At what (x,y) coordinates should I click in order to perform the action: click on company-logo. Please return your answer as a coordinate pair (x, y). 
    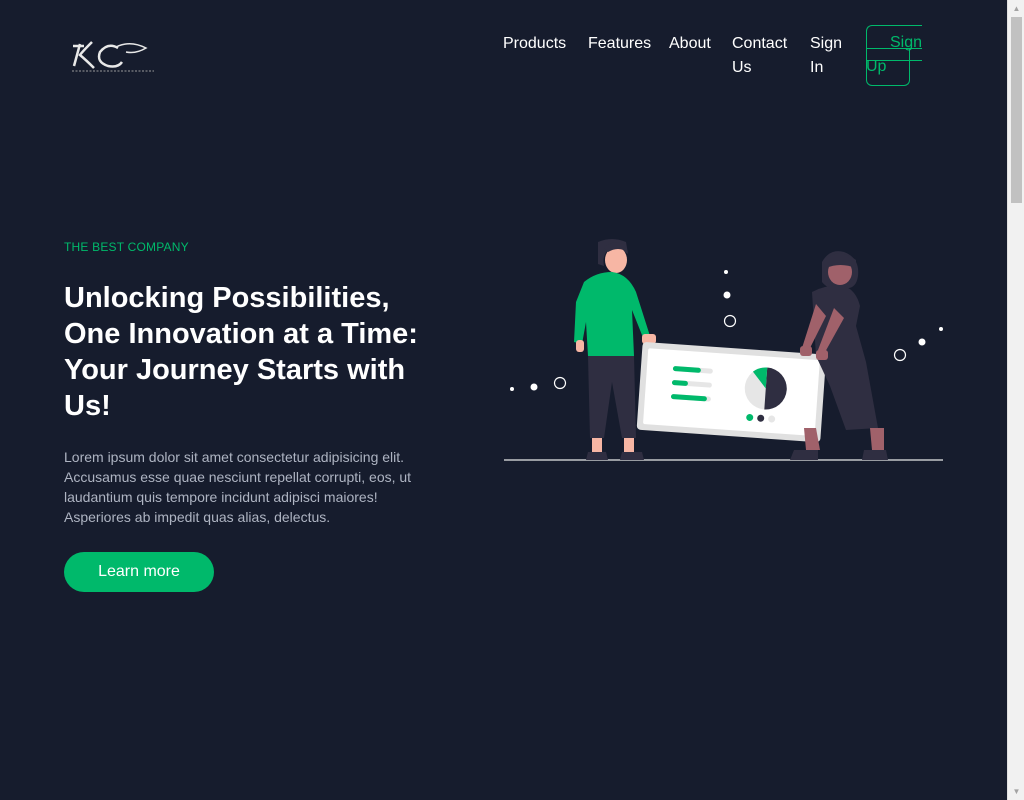
    Looking at the image, I should click on (113, 58).